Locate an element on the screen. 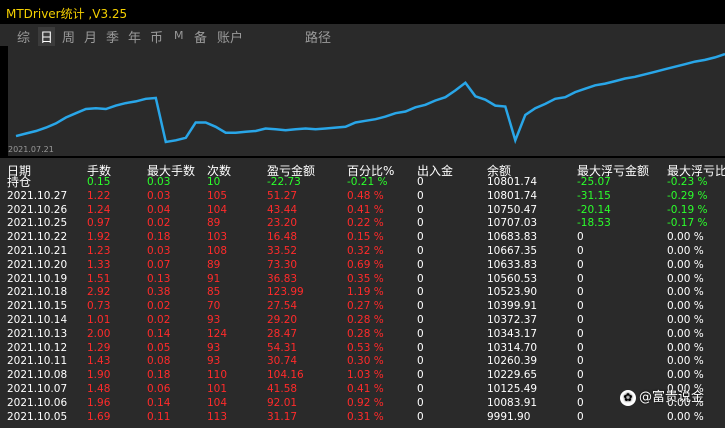  row-balance: 10750.47 is located at coordinates (512, 209).